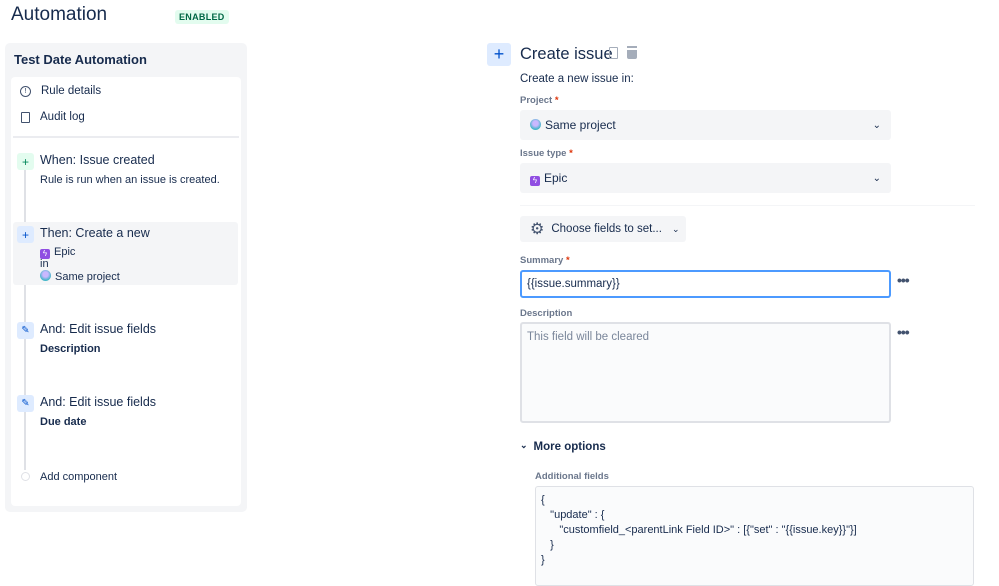  What do you see at coordinates (95, 233) in the screenshot?
I see `step-title: Then: Create a new` at bounding box center [95, 233].